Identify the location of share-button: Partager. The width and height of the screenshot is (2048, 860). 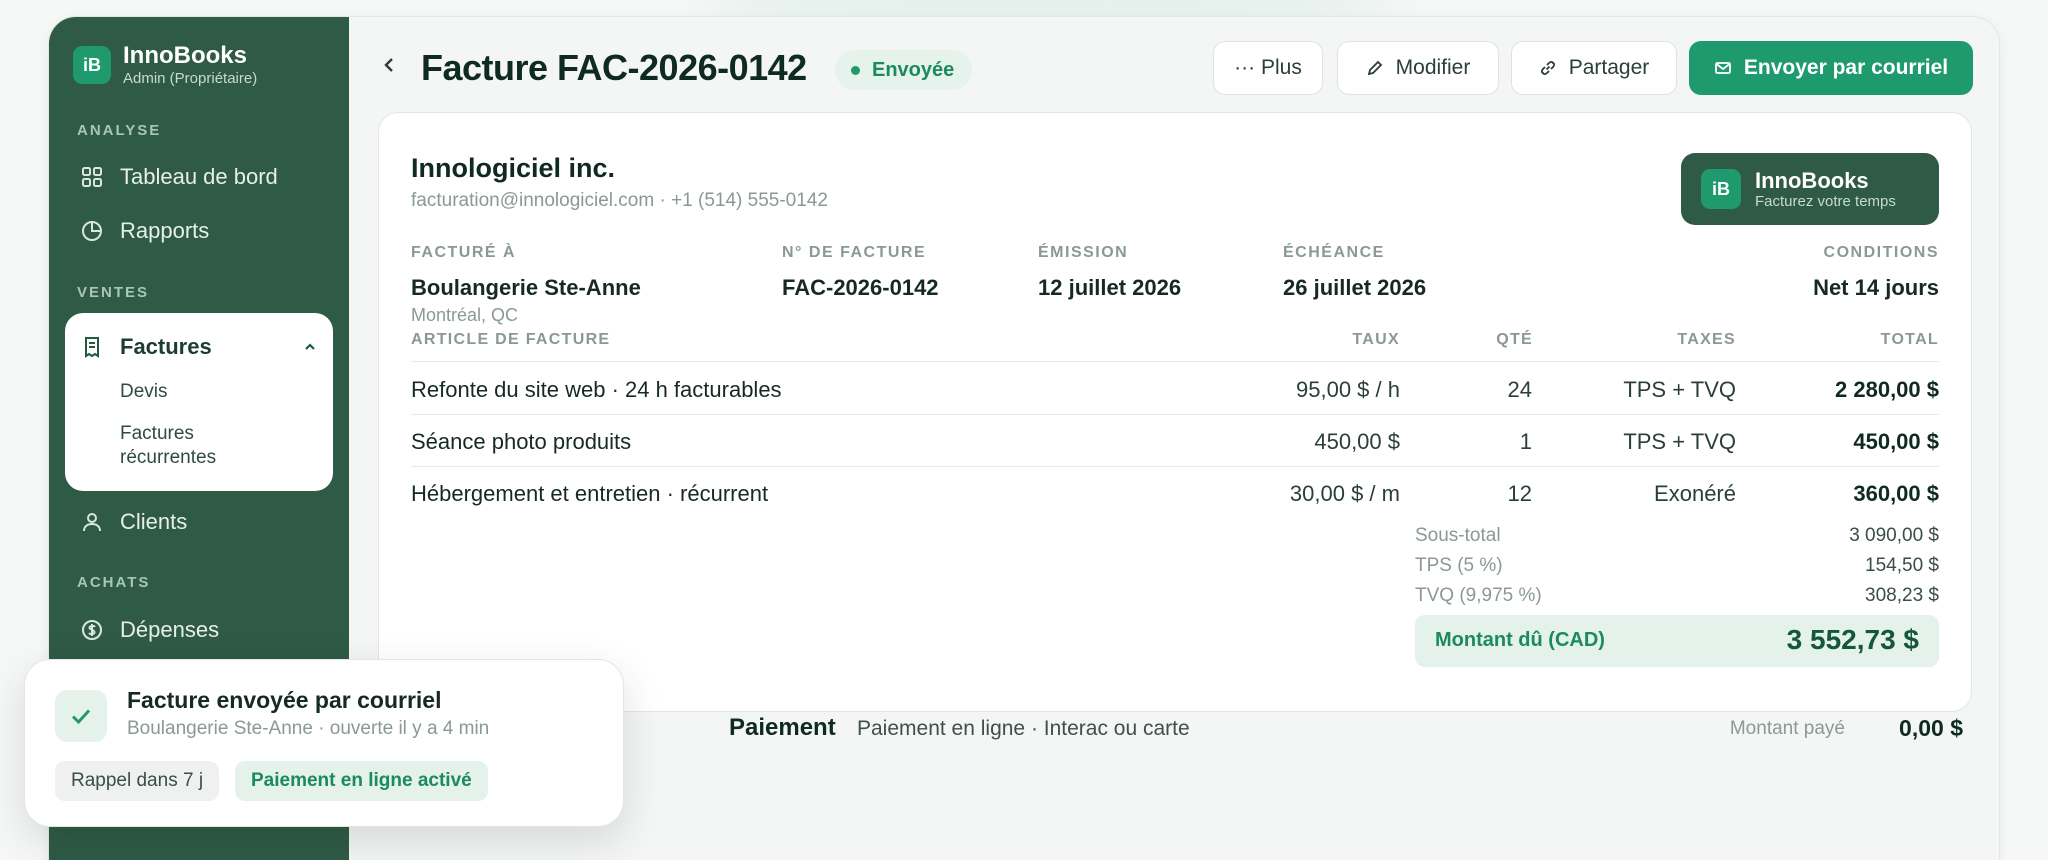
(1594, 68).